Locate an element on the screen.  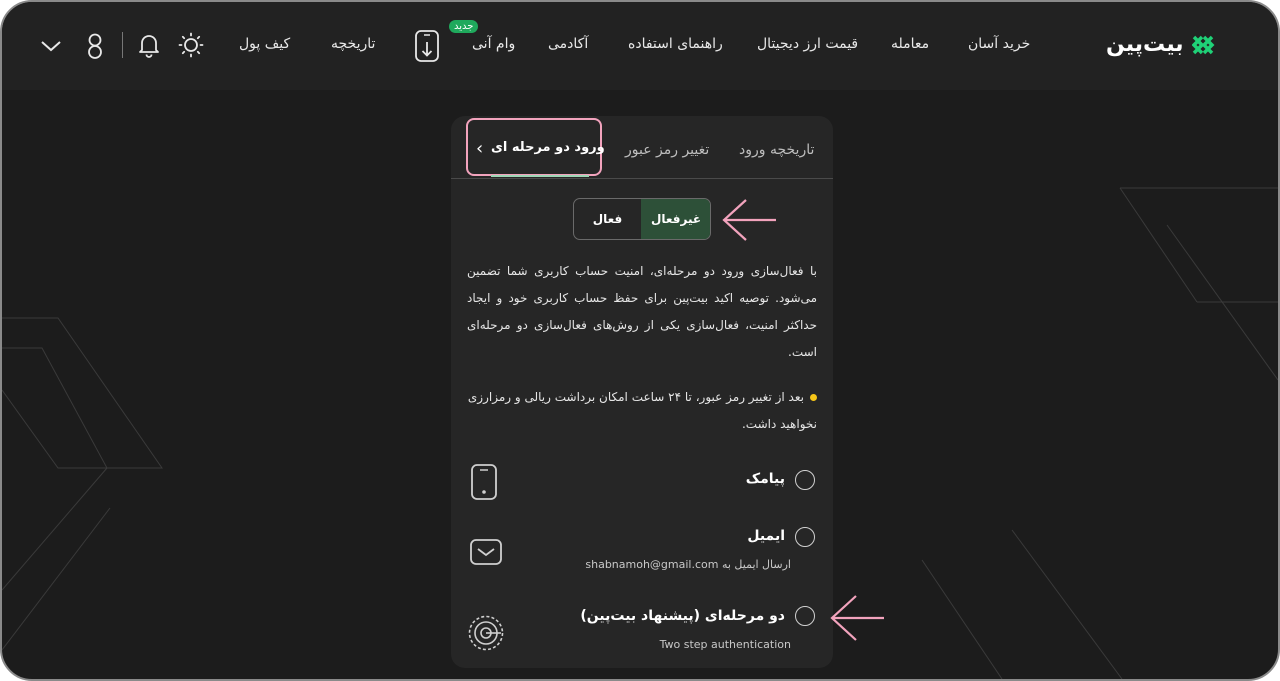
sms-radio is located at coordinates (805, 480).